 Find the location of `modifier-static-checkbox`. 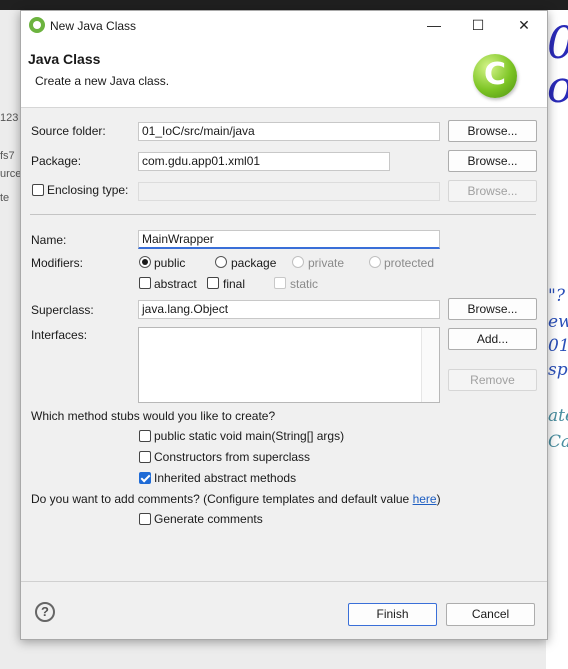

modifier-static-checkbox is located at coordinates (280, 283).